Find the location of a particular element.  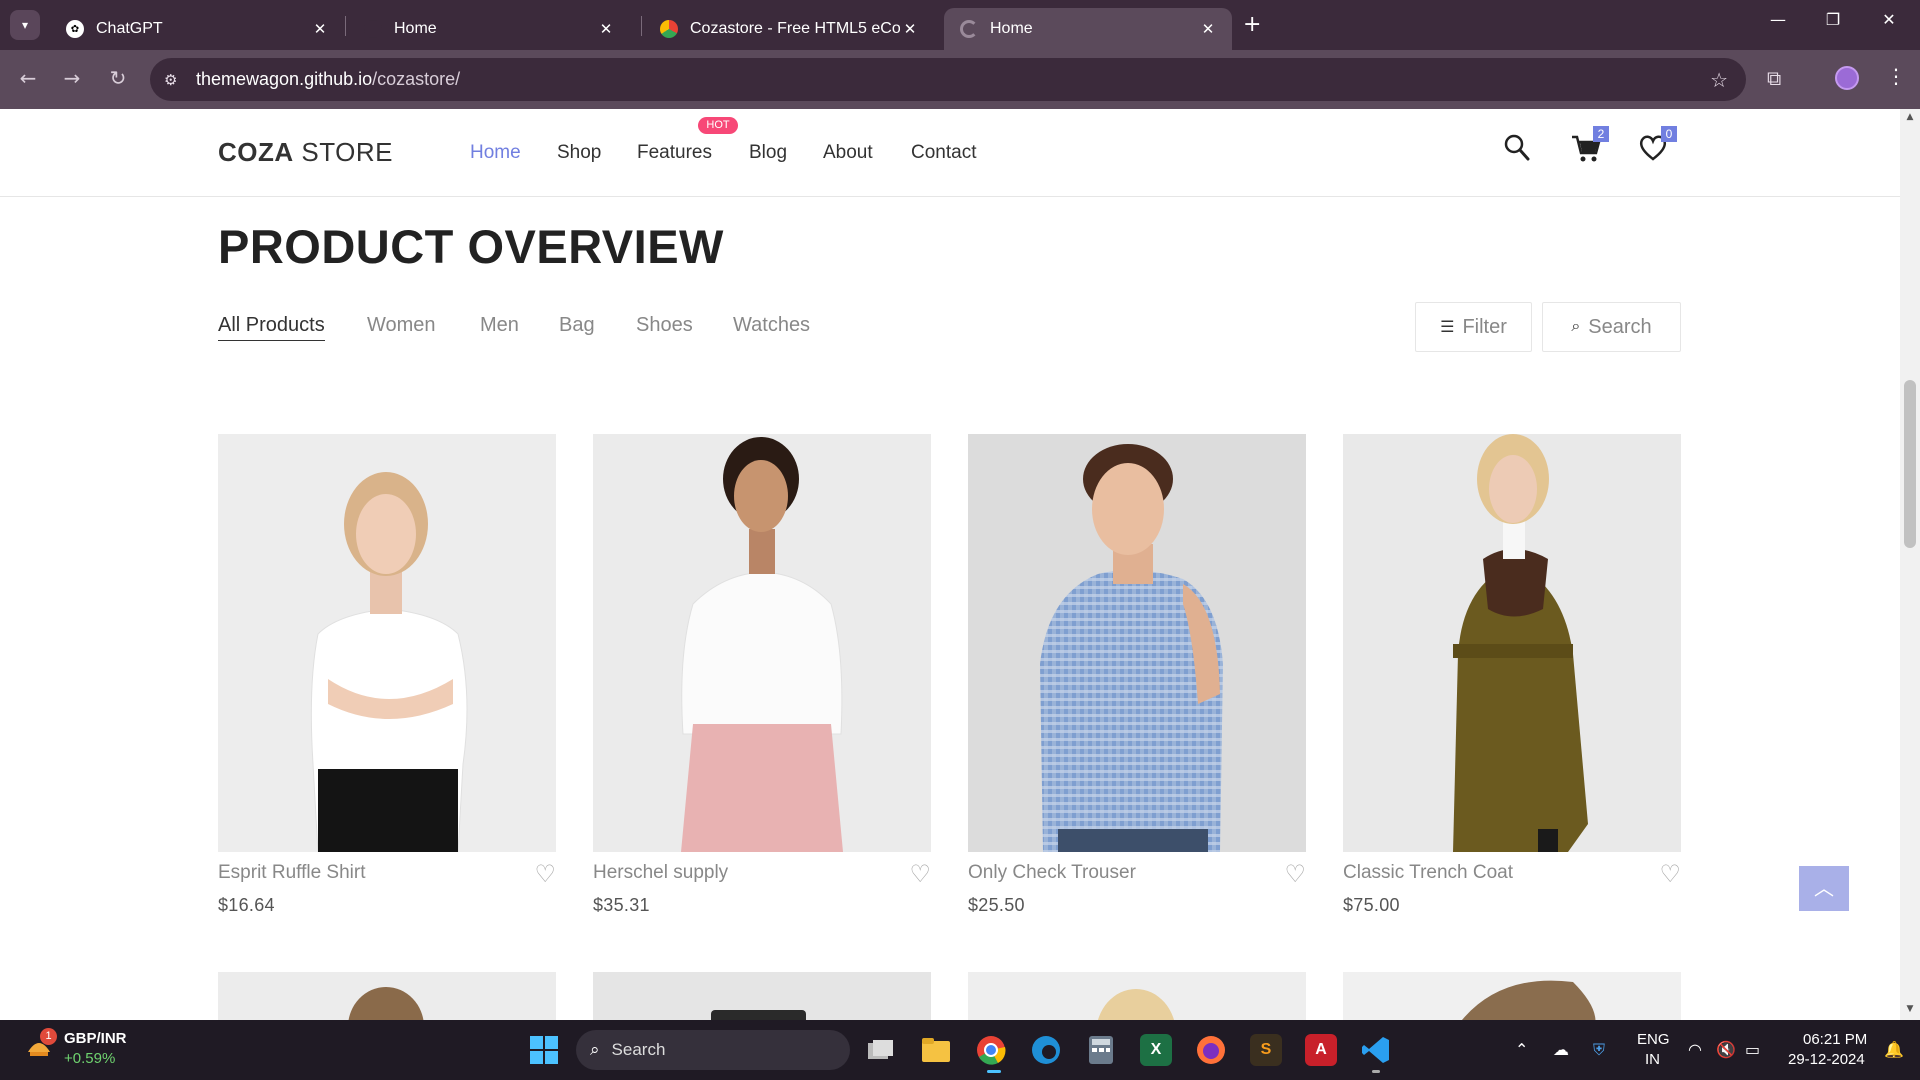

product-name: Only Check Trouser is located at coordinates (1052, 873).